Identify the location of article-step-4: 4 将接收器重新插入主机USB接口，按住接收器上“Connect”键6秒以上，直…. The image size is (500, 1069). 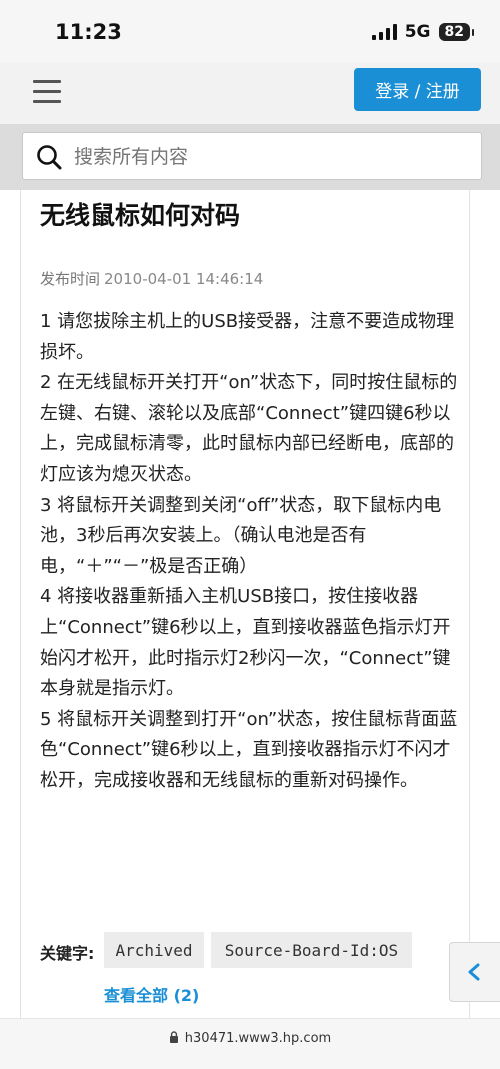
(245, 643).